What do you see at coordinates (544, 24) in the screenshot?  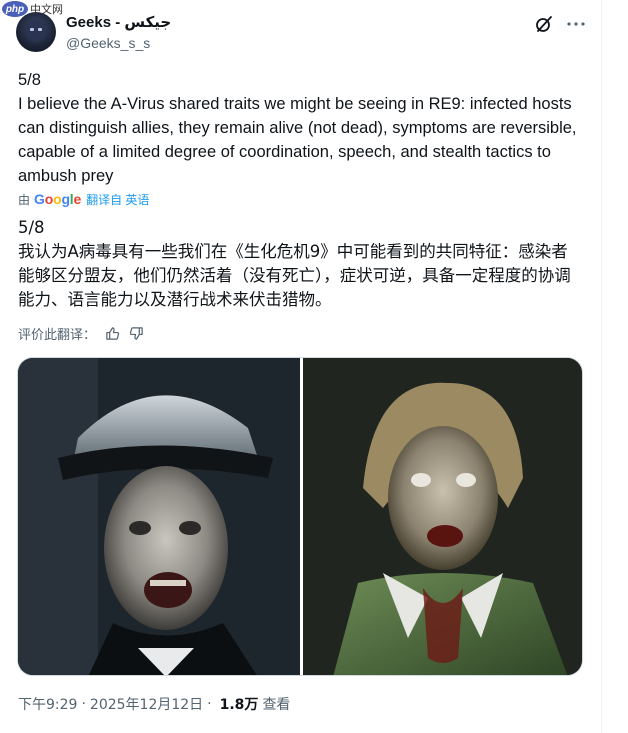 I see `grok-slash-icon` at bounding box center [544, 24].